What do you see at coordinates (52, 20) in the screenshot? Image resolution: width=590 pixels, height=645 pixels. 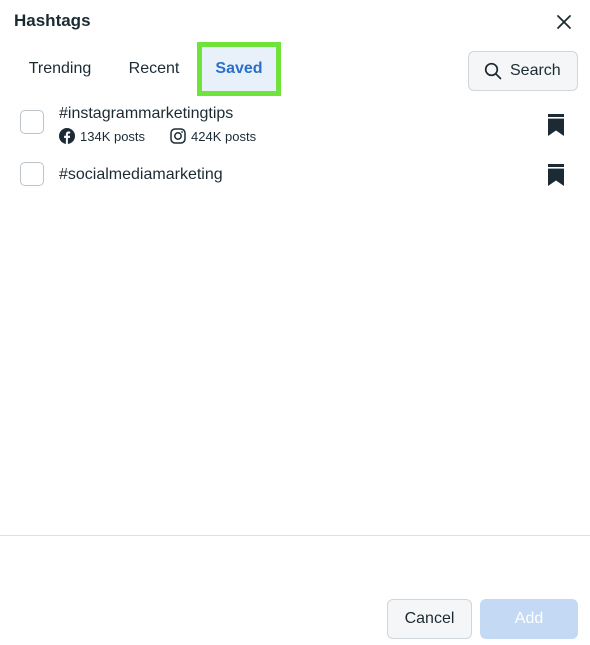 I see `dialog-title: Hashtags` at bounding box center [52, 20].